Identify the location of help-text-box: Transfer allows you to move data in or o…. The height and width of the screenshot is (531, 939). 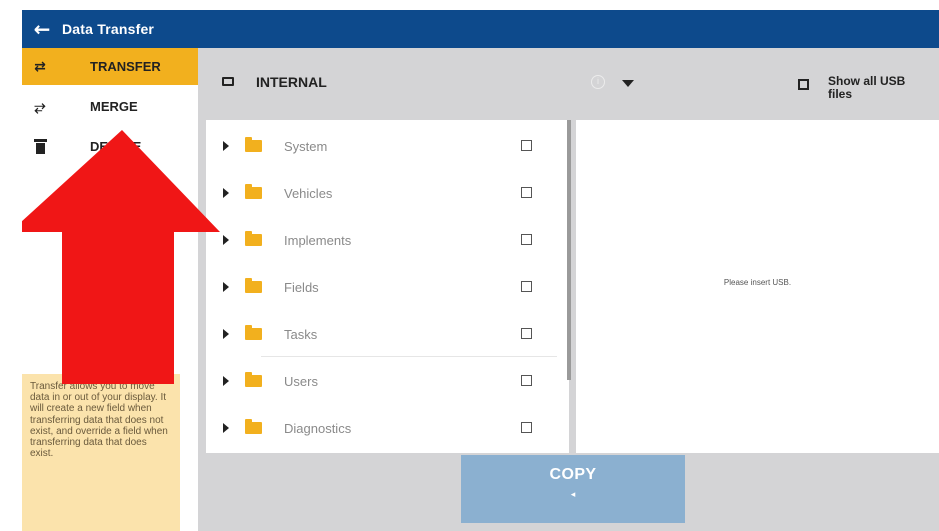
(101, 452).